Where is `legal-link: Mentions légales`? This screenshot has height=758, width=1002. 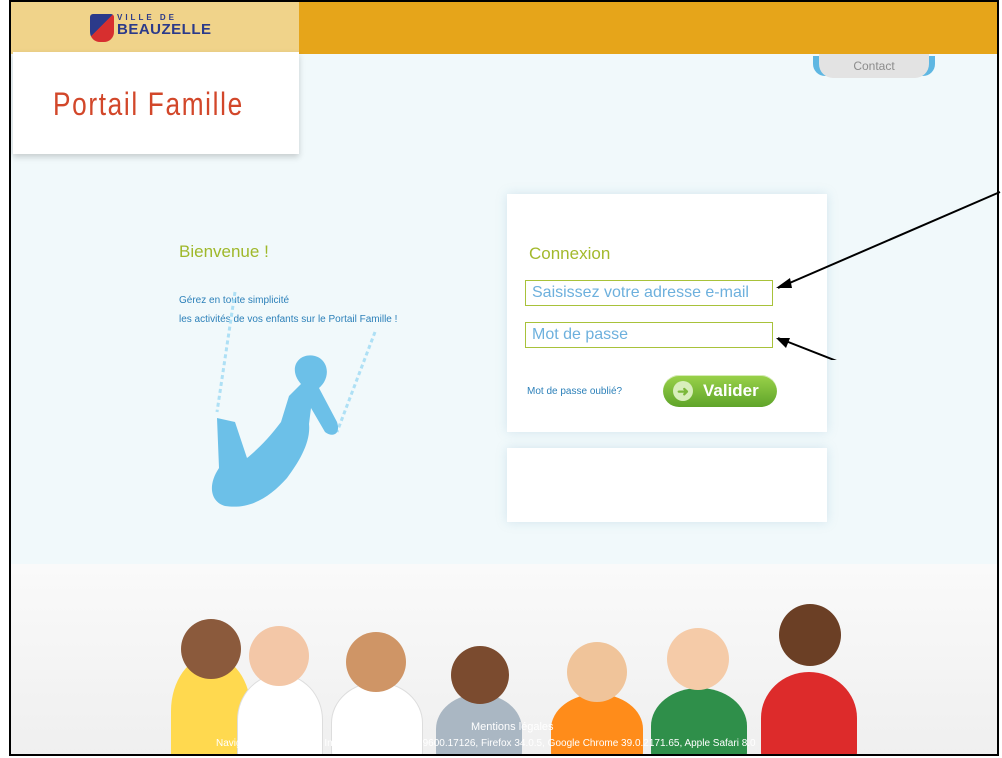 legal-link: Mentions légales is located at coordinates (512, 727).